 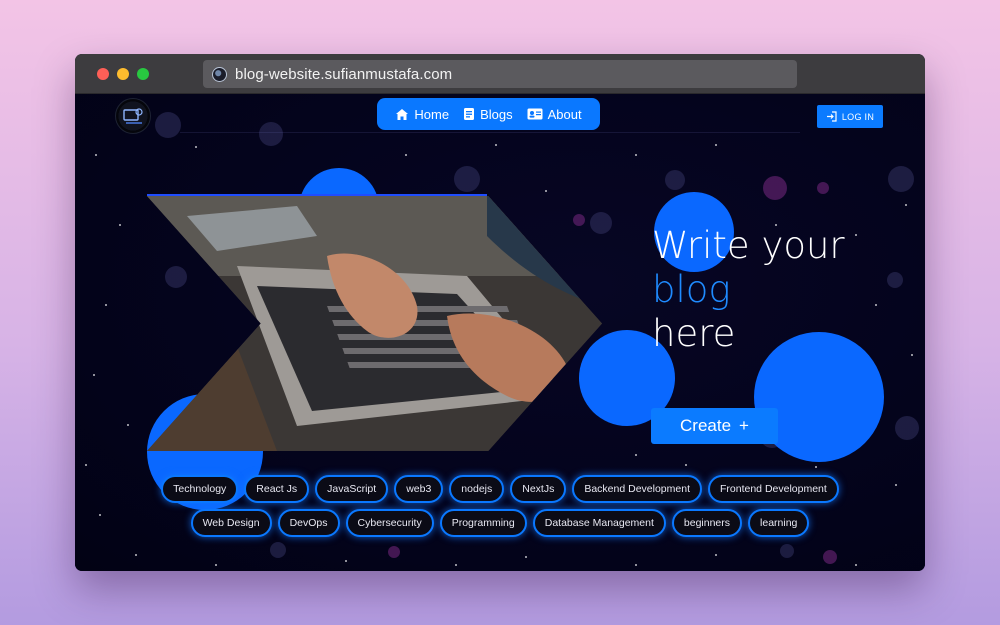 I want to click on hero-image-border, so click(x=317, y=195).